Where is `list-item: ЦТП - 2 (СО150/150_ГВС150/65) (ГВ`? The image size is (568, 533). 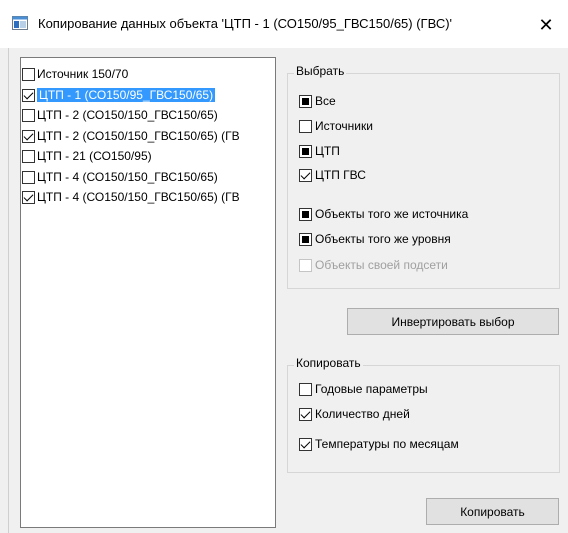 list-item: ЦТП - 2 (СО150/150_ГВС150/65) (ГВ is located at coordinates (148, 136).